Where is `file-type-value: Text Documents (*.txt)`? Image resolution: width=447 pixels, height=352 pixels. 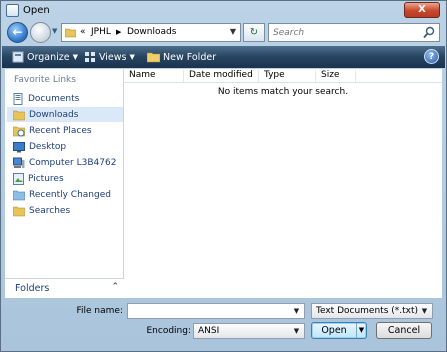
file-type-value: Text Documents (*.txt) is located at coordinates (367, 311).